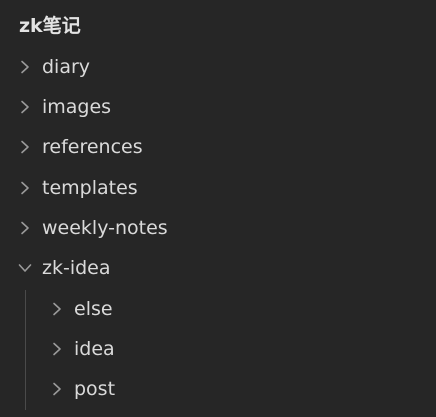 This screenshot has height=417, width=436. Describe the element at coordinates (90, 188) in the screenshot. I see `folder-label: templates` at that location.